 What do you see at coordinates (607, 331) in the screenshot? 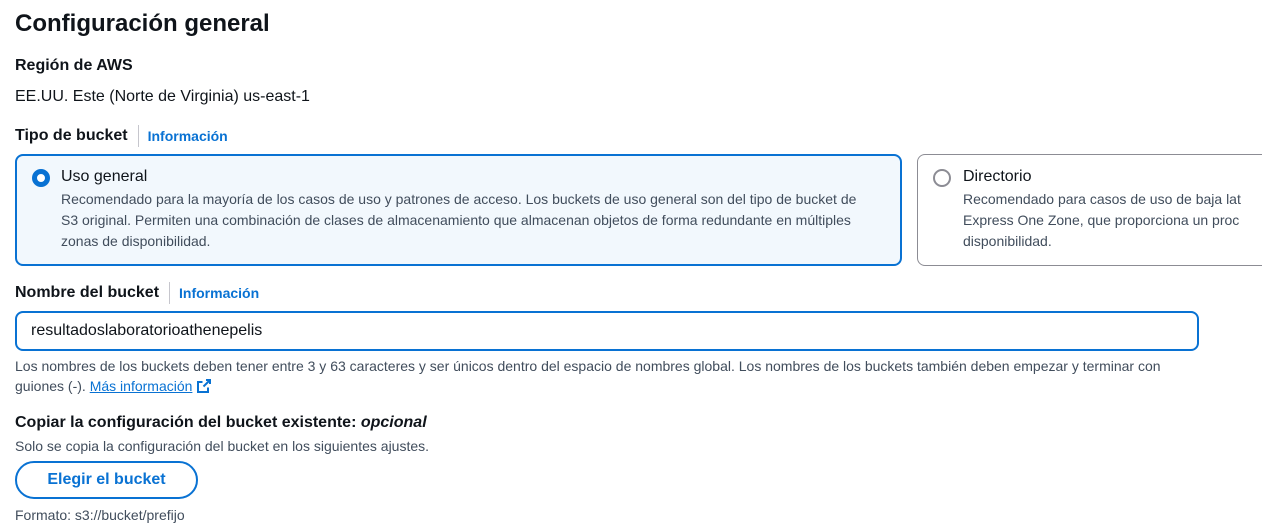
I see `bucket-name-input` at bounding box center [607, 331].